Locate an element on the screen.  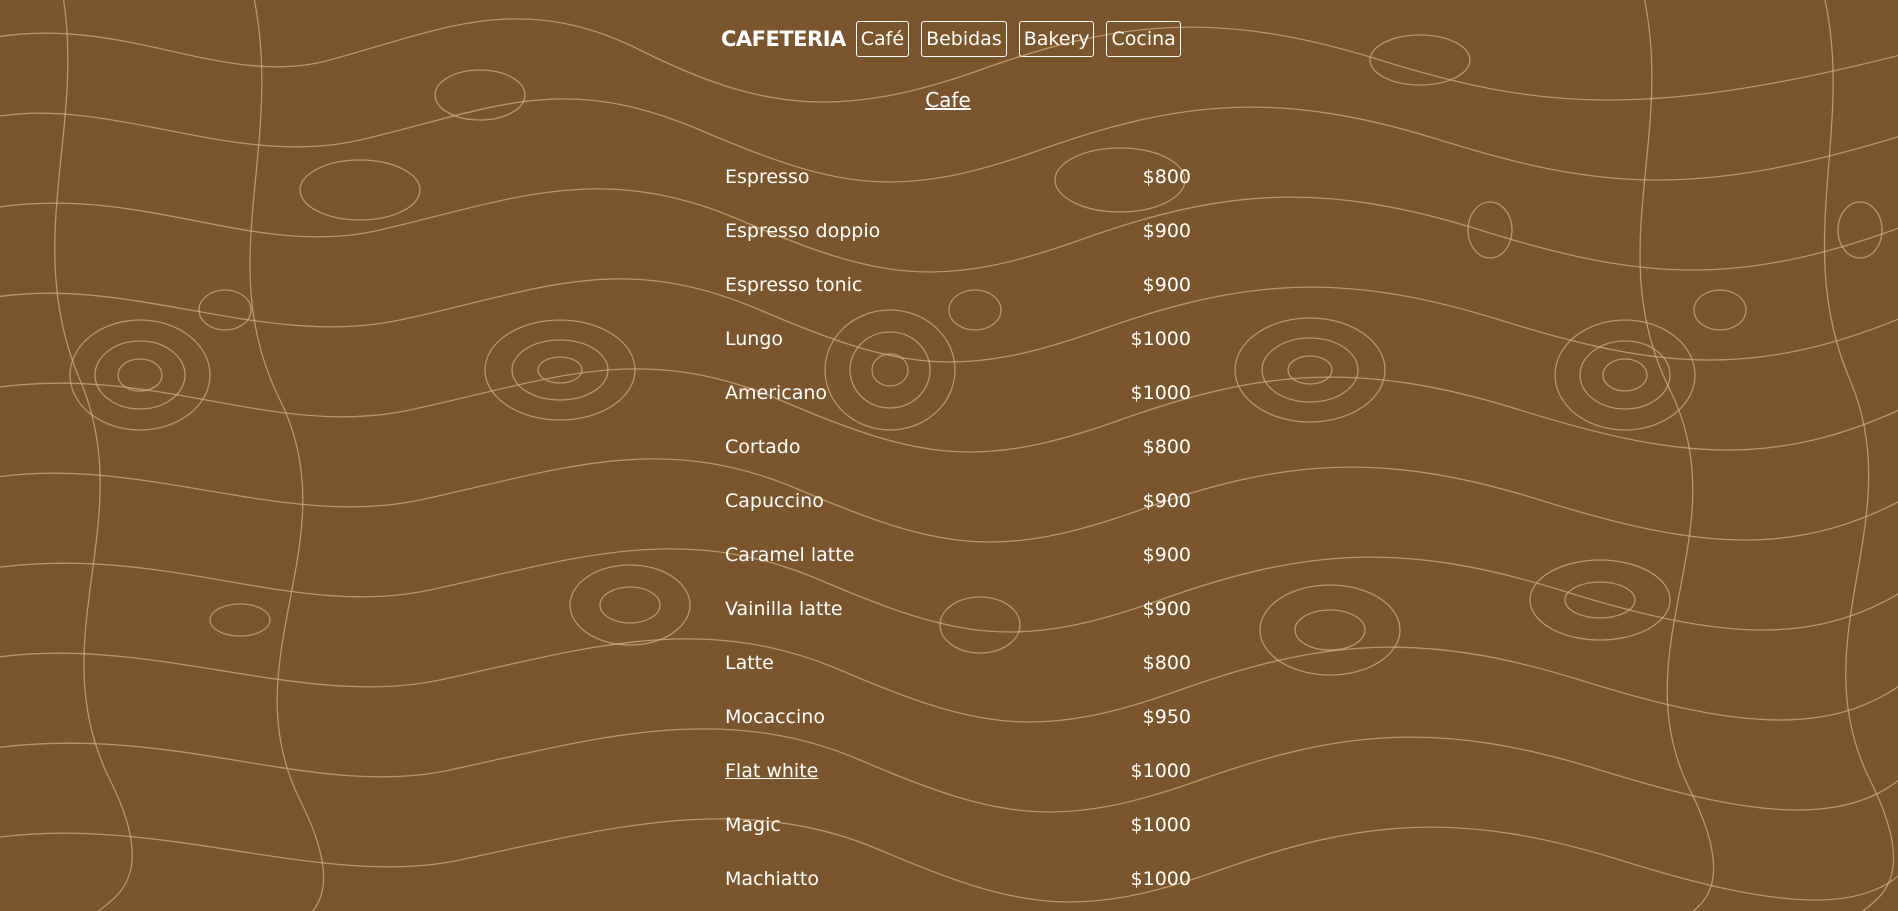
menu-item-name: Vainilla latte is located at coordinates (784, 609).